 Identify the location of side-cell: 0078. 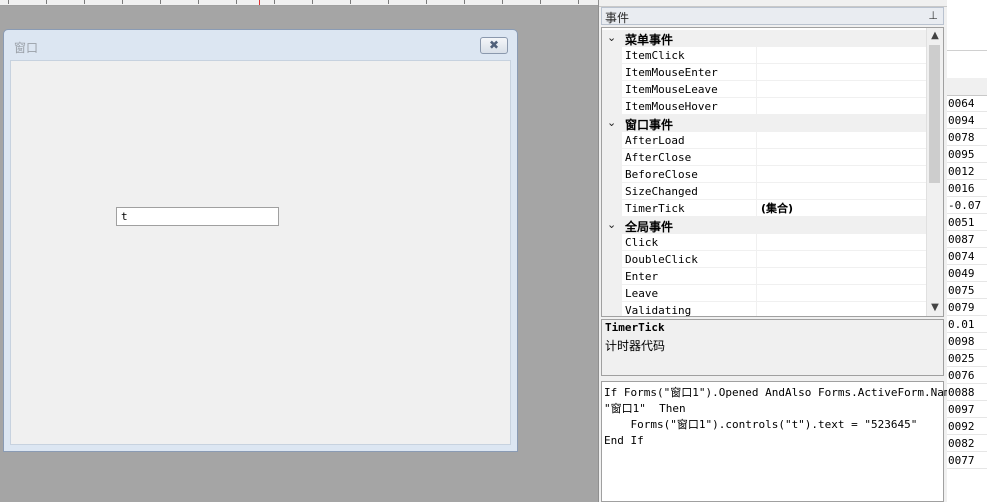
(967, 137).